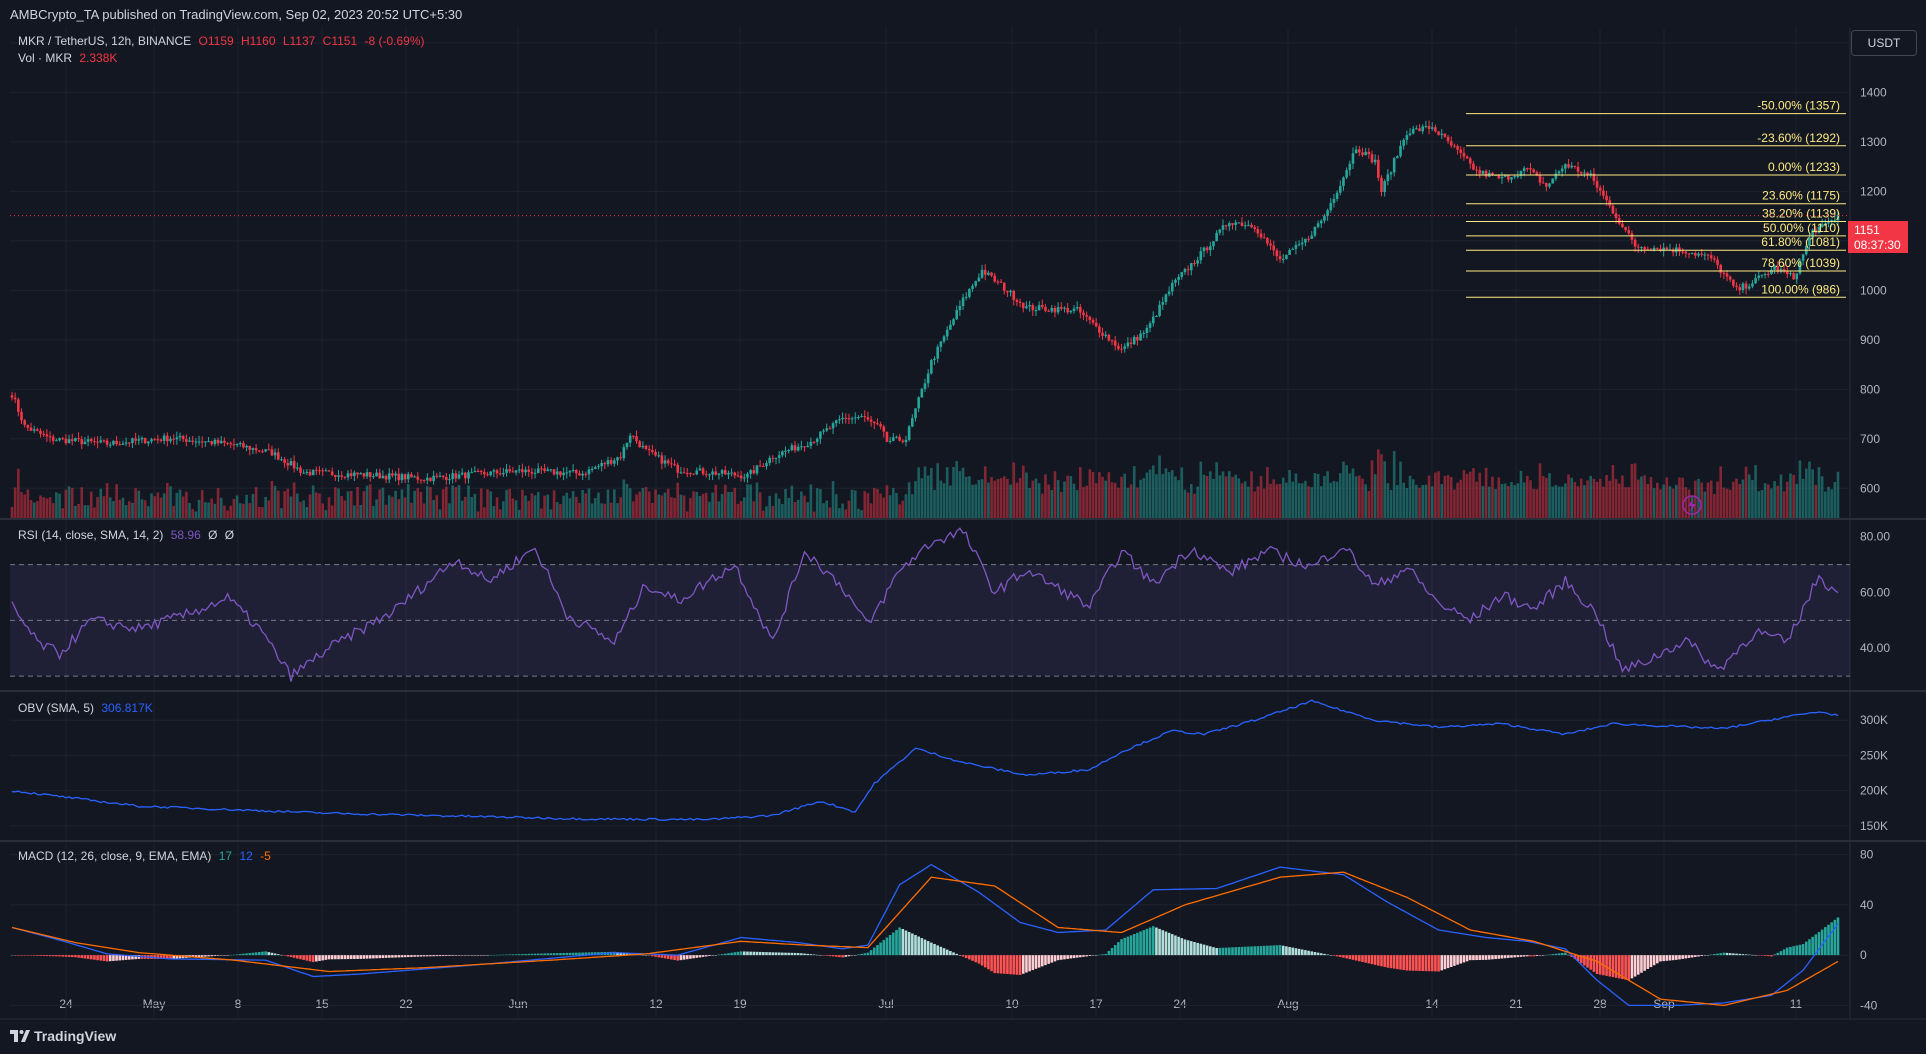 The image size is (1926, 1054). Describe the element at coordinates (75, 1036) in the screenshot. I see `tradingview-logo: TradingView` at that location.